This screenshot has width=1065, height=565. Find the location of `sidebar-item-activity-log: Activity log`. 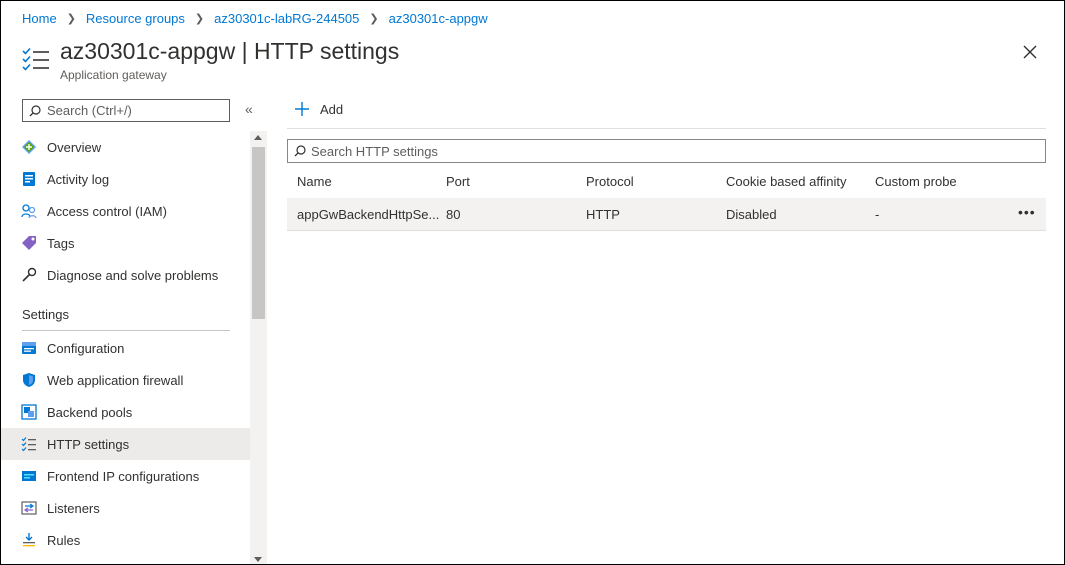

sidebar-item-activity-log: Activity log is located at coordinates (125, 179).